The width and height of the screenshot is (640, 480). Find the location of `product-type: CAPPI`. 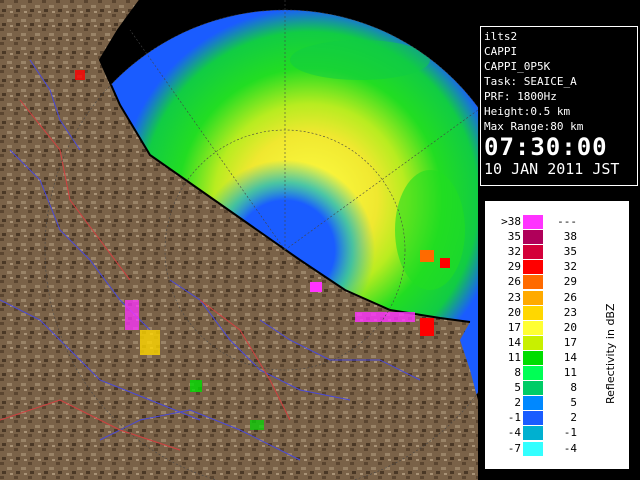

product-type: CAPPI is located at coordinates (501, 51).